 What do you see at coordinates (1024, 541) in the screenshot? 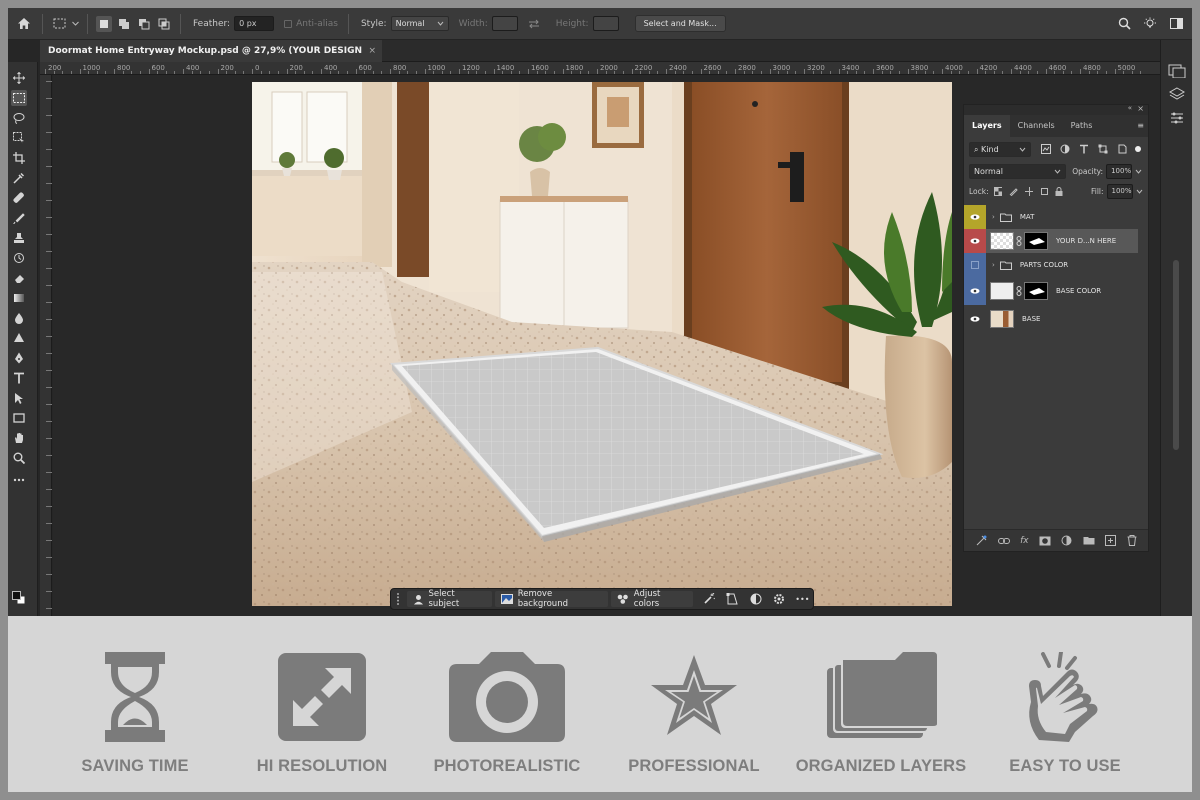
I see `fx-icon: fx` at bounding box center [1024, 541].